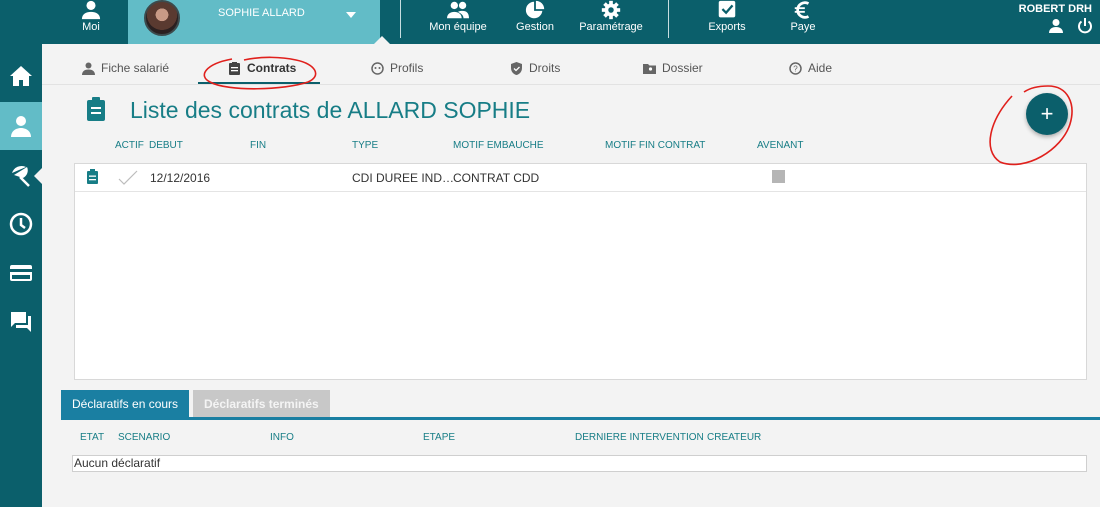 This screenshot has width=1100, height=507. Describe the element at coordinates (802, 10) in the screenshot. I see `euro-icon` at that location.